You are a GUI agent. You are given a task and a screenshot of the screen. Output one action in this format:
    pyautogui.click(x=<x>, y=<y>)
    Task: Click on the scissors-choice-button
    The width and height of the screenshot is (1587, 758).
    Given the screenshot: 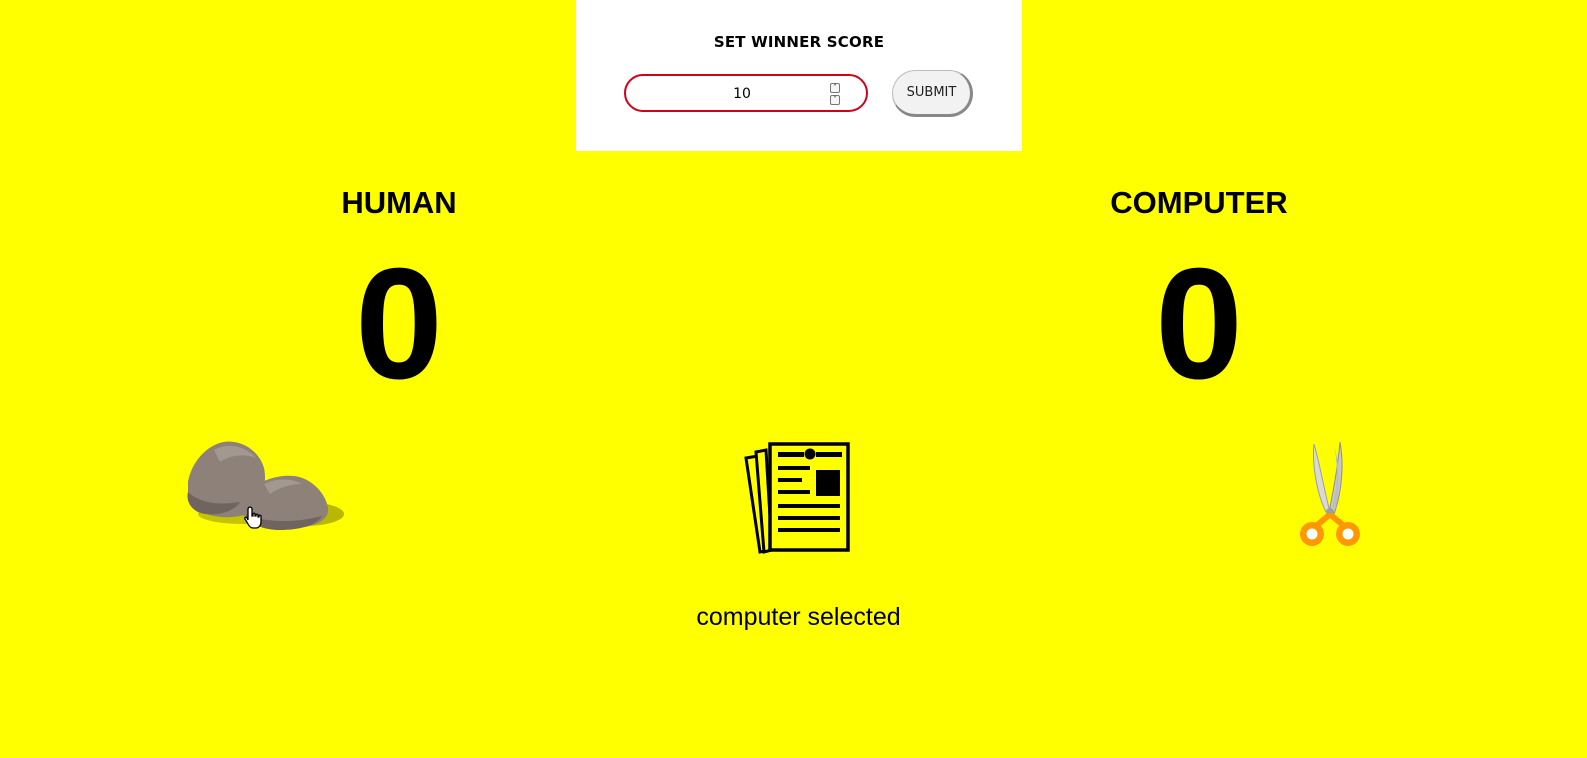 What is the action you would take?
    pyautogui.click(x=1332, y=497)
    